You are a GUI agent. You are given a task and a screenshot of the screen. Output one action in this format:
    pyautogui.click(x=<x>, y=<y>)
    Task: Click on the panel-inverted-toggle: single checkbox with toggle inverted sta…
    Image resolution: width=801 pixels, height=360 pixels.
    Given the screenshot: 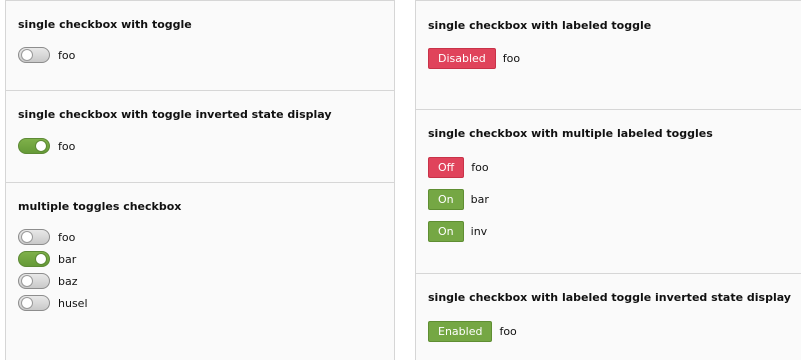 What is the action you would take?
    pyautogui.click(x=200, y=137)
    